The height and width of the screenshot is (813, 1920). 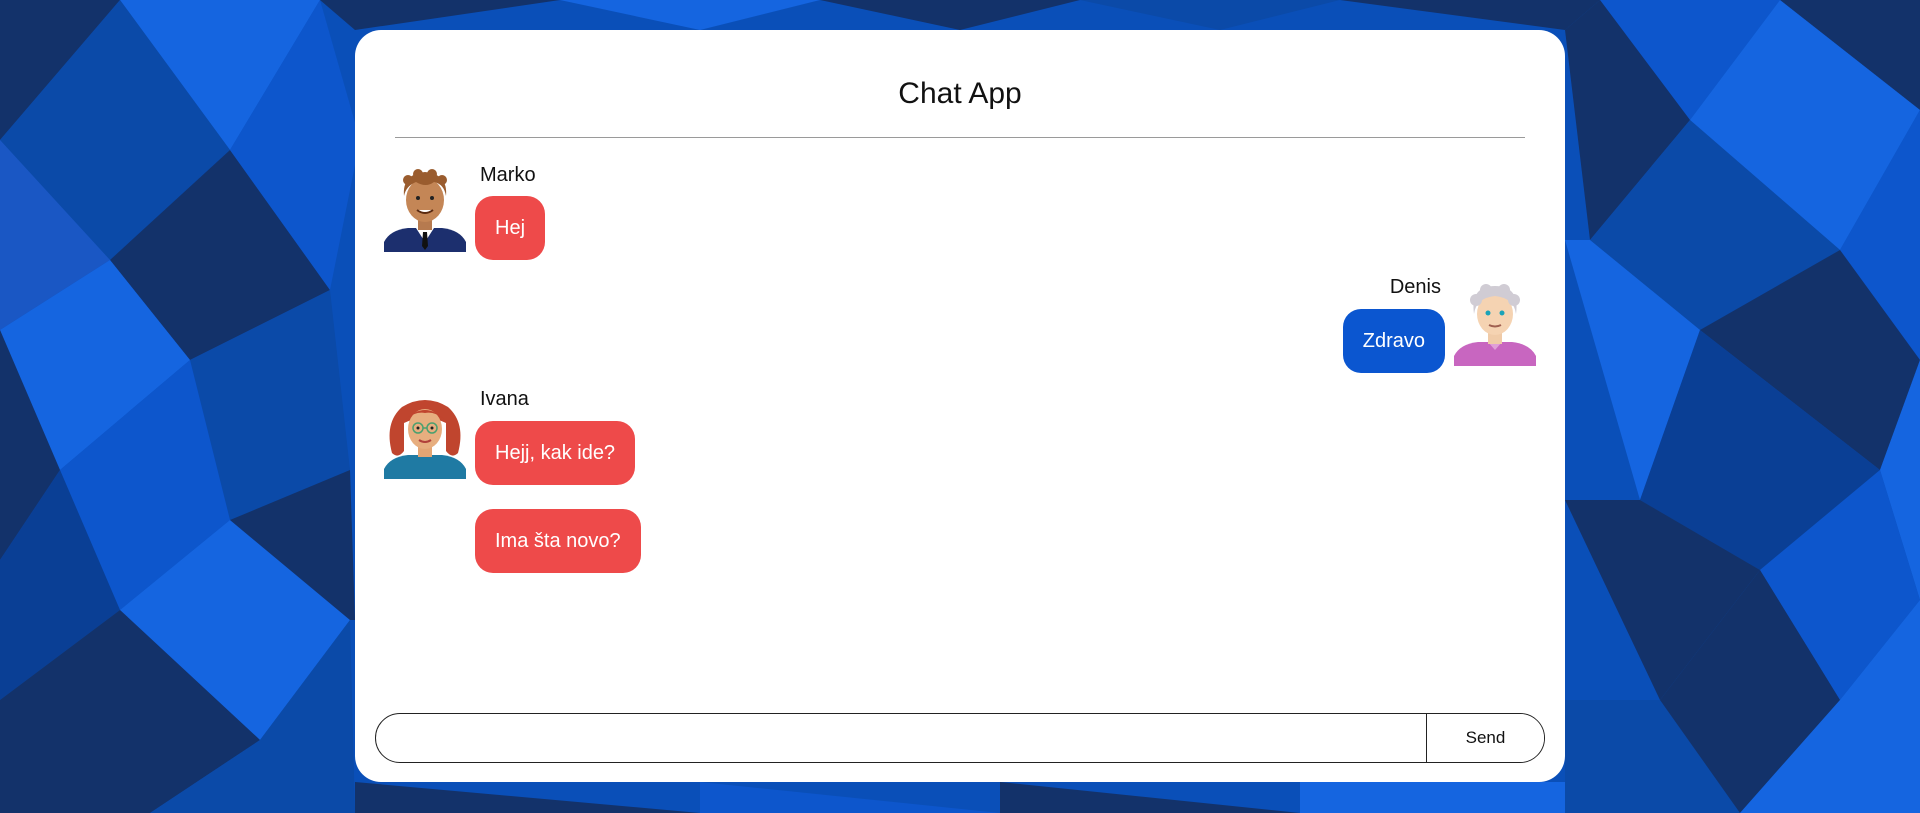 What do you see at coordinates (510, 228) in the screenshot?
I see `message-bubble: Hej` at bounding box center [510, 228].